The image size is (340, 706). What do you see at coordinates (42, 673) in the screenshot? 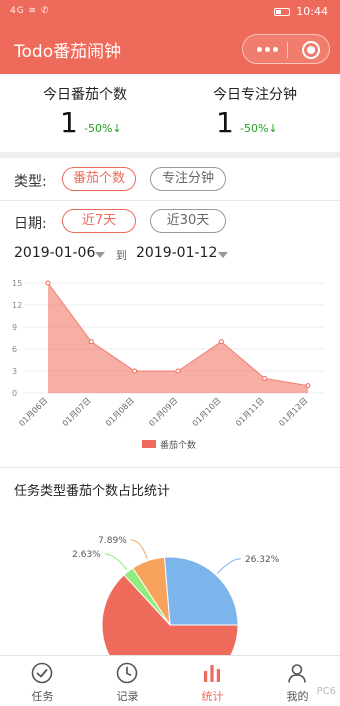
I see `check-circle-icon` at bounding box center [42, 673].